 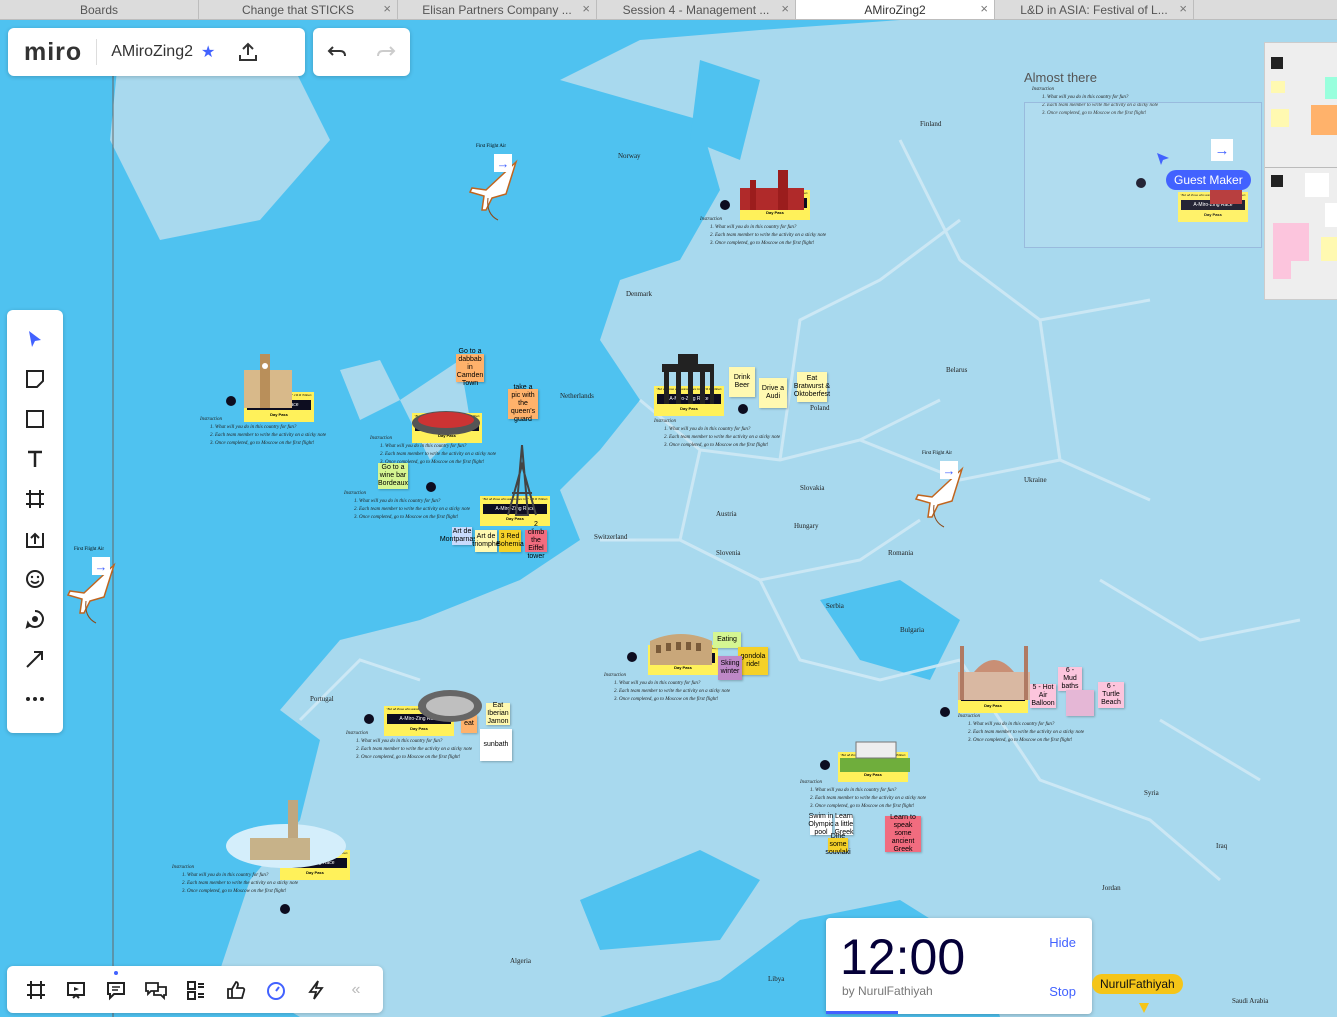 I want to click on sticky-note: 6 - Mud baths, so click(x=1070, y=679).